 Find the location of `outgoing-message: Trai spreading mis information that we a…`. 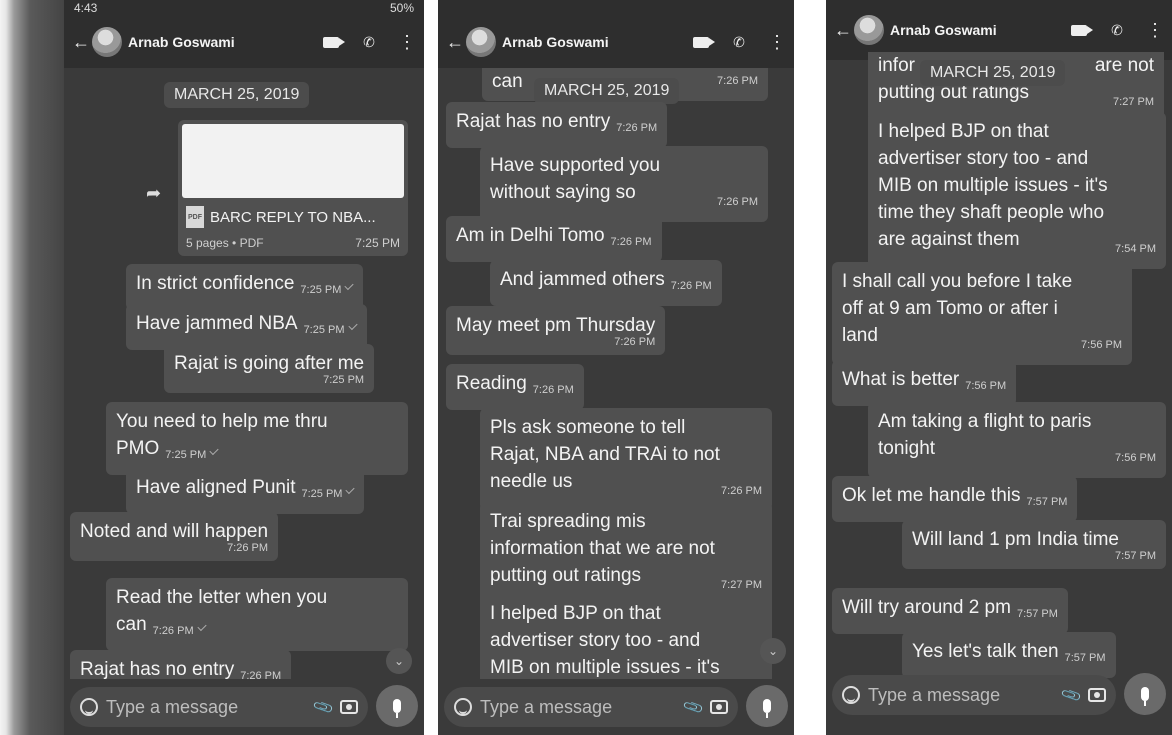

outgoing-message: Trai spreading mis information that we a… is located at coordinates (626, 553).